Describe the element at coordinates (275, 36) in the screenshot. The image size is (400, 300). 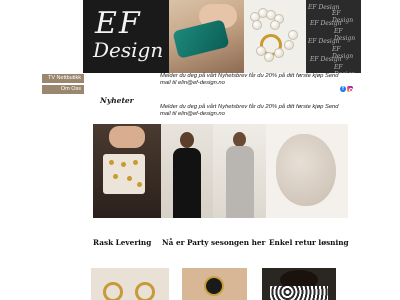
I see `banner-photo-pearl-earrings` at that location.